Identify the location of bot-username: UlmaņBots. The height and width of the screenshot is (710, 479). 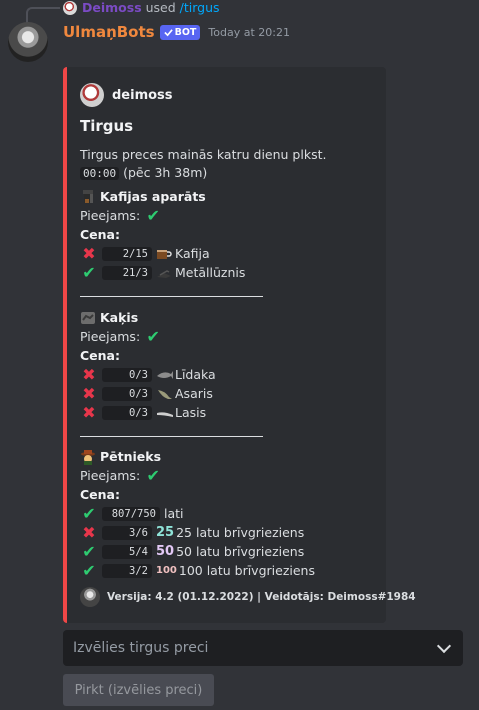
(109, 32).